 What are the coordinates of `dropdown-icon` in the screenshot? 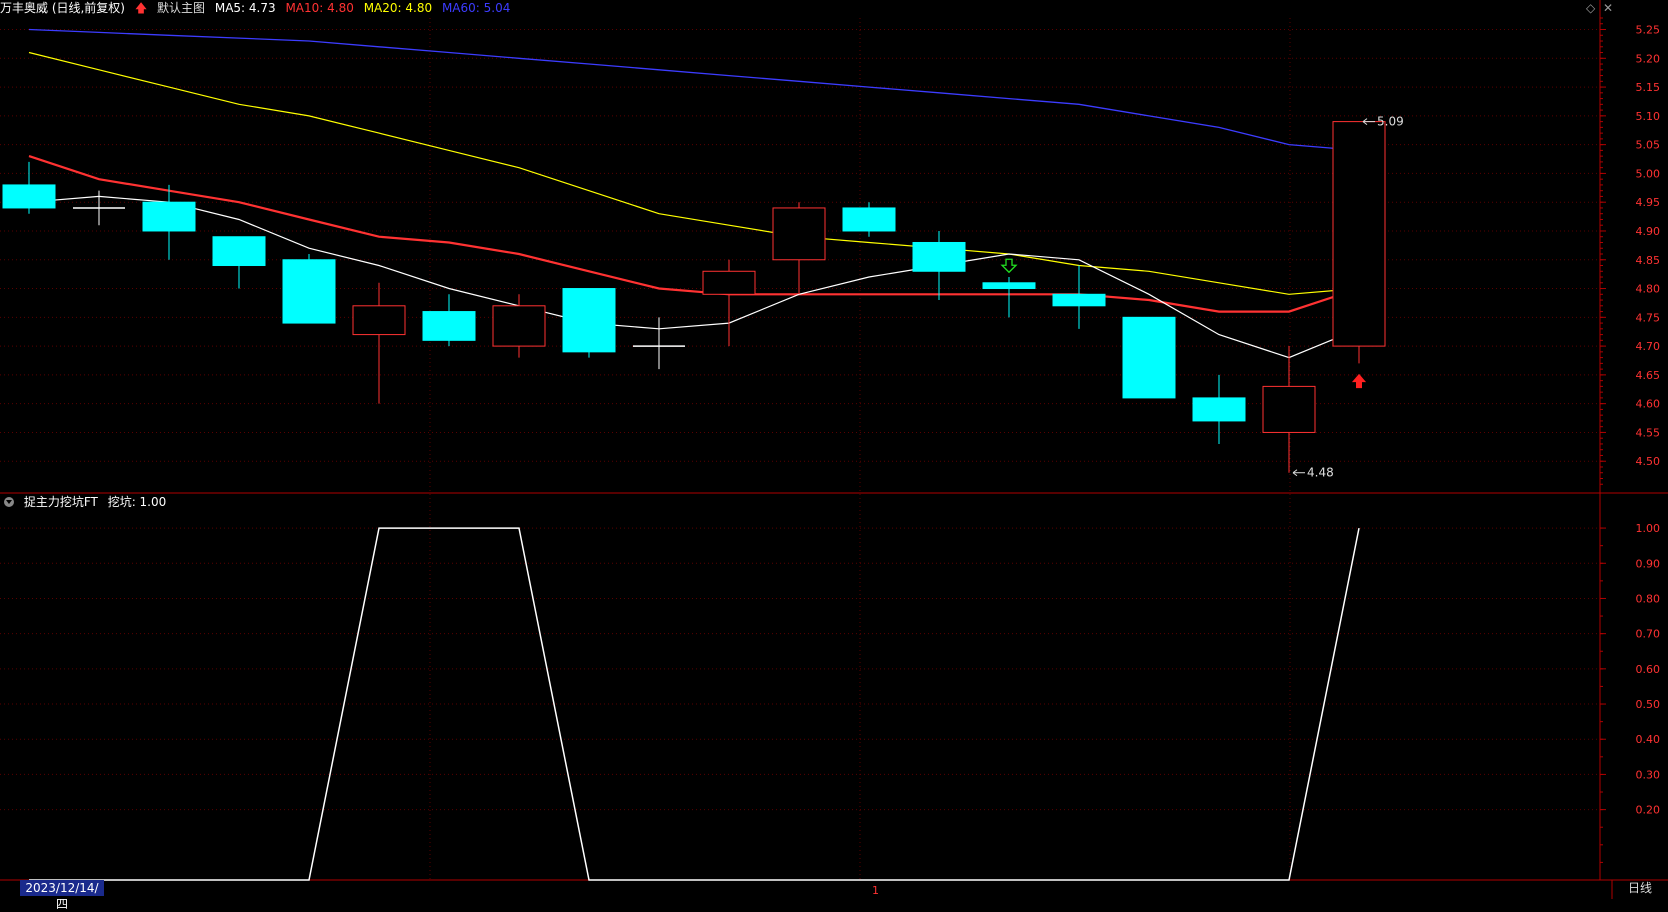 It's located at (9, 502).